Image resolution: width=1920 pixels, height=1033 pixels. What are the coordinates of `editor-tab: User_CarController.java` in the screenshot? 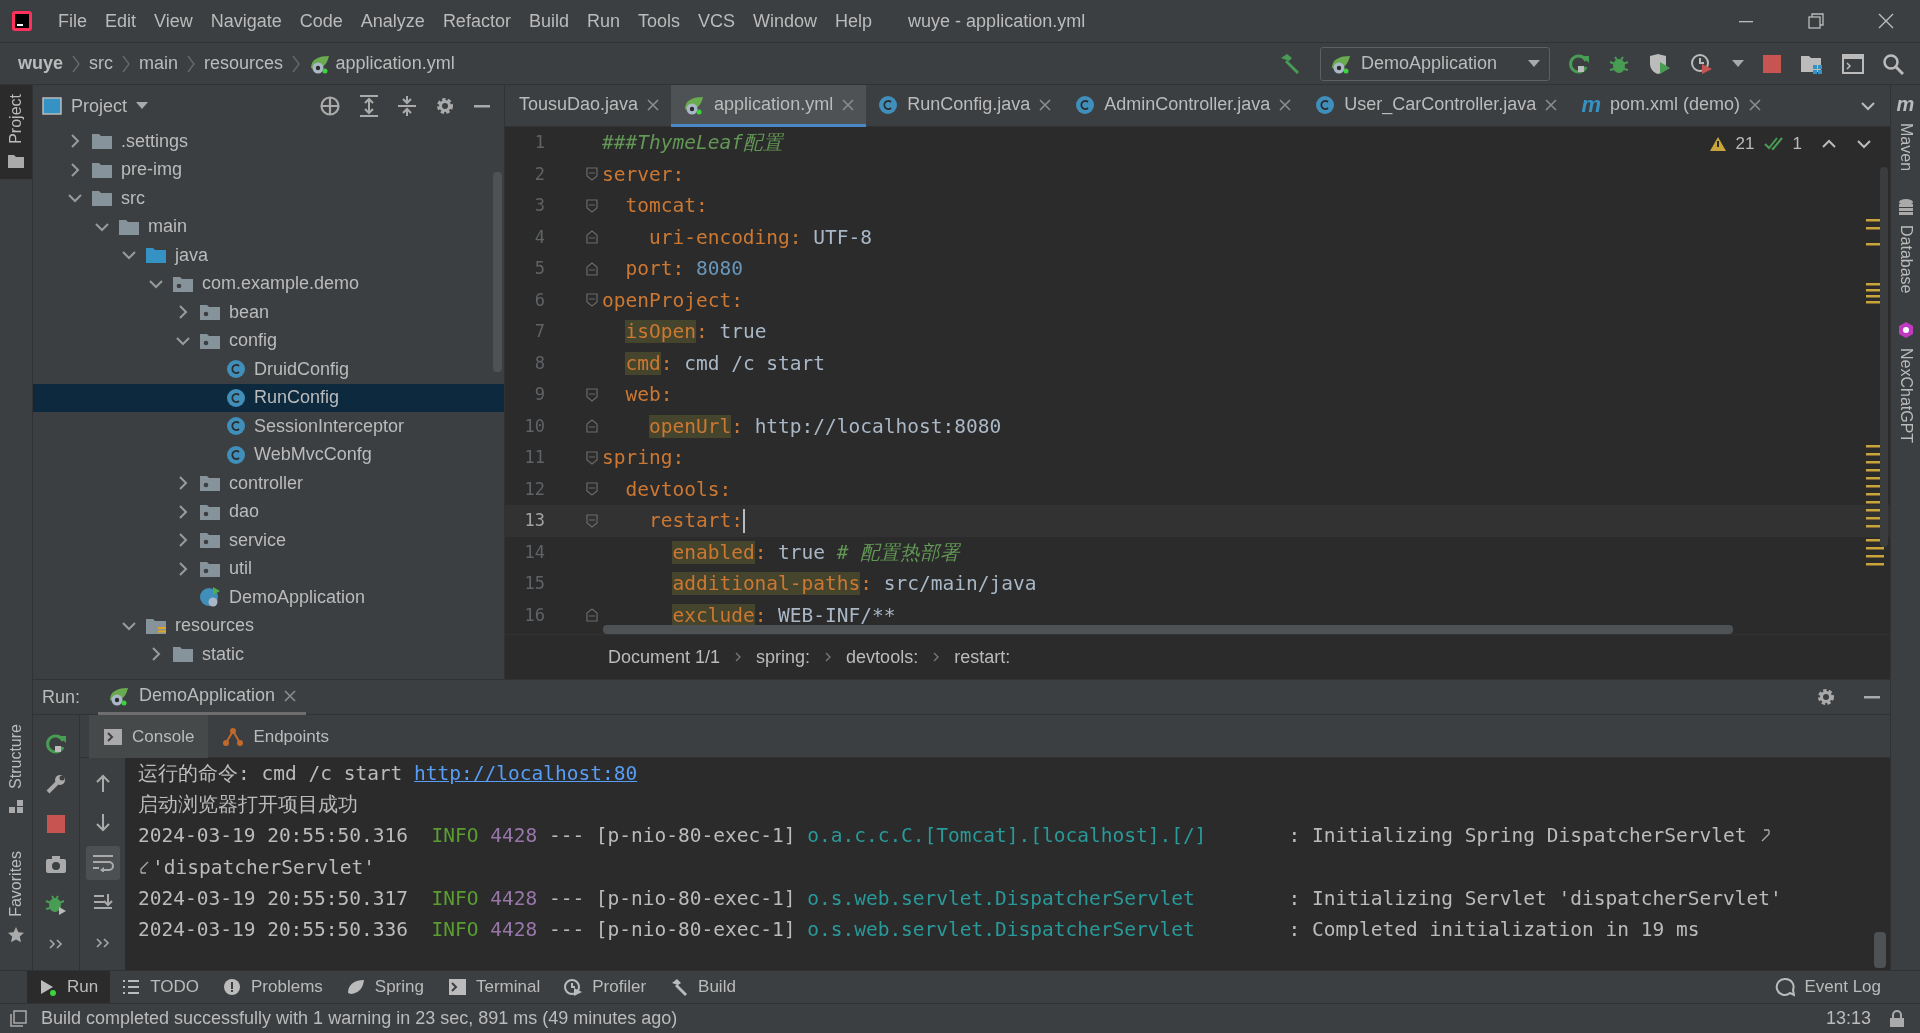 It's located at (1436, 106).